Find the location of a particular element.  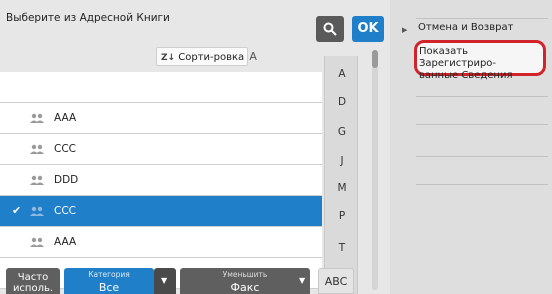

abc-button: ABC is located at coordinates (336, 281).